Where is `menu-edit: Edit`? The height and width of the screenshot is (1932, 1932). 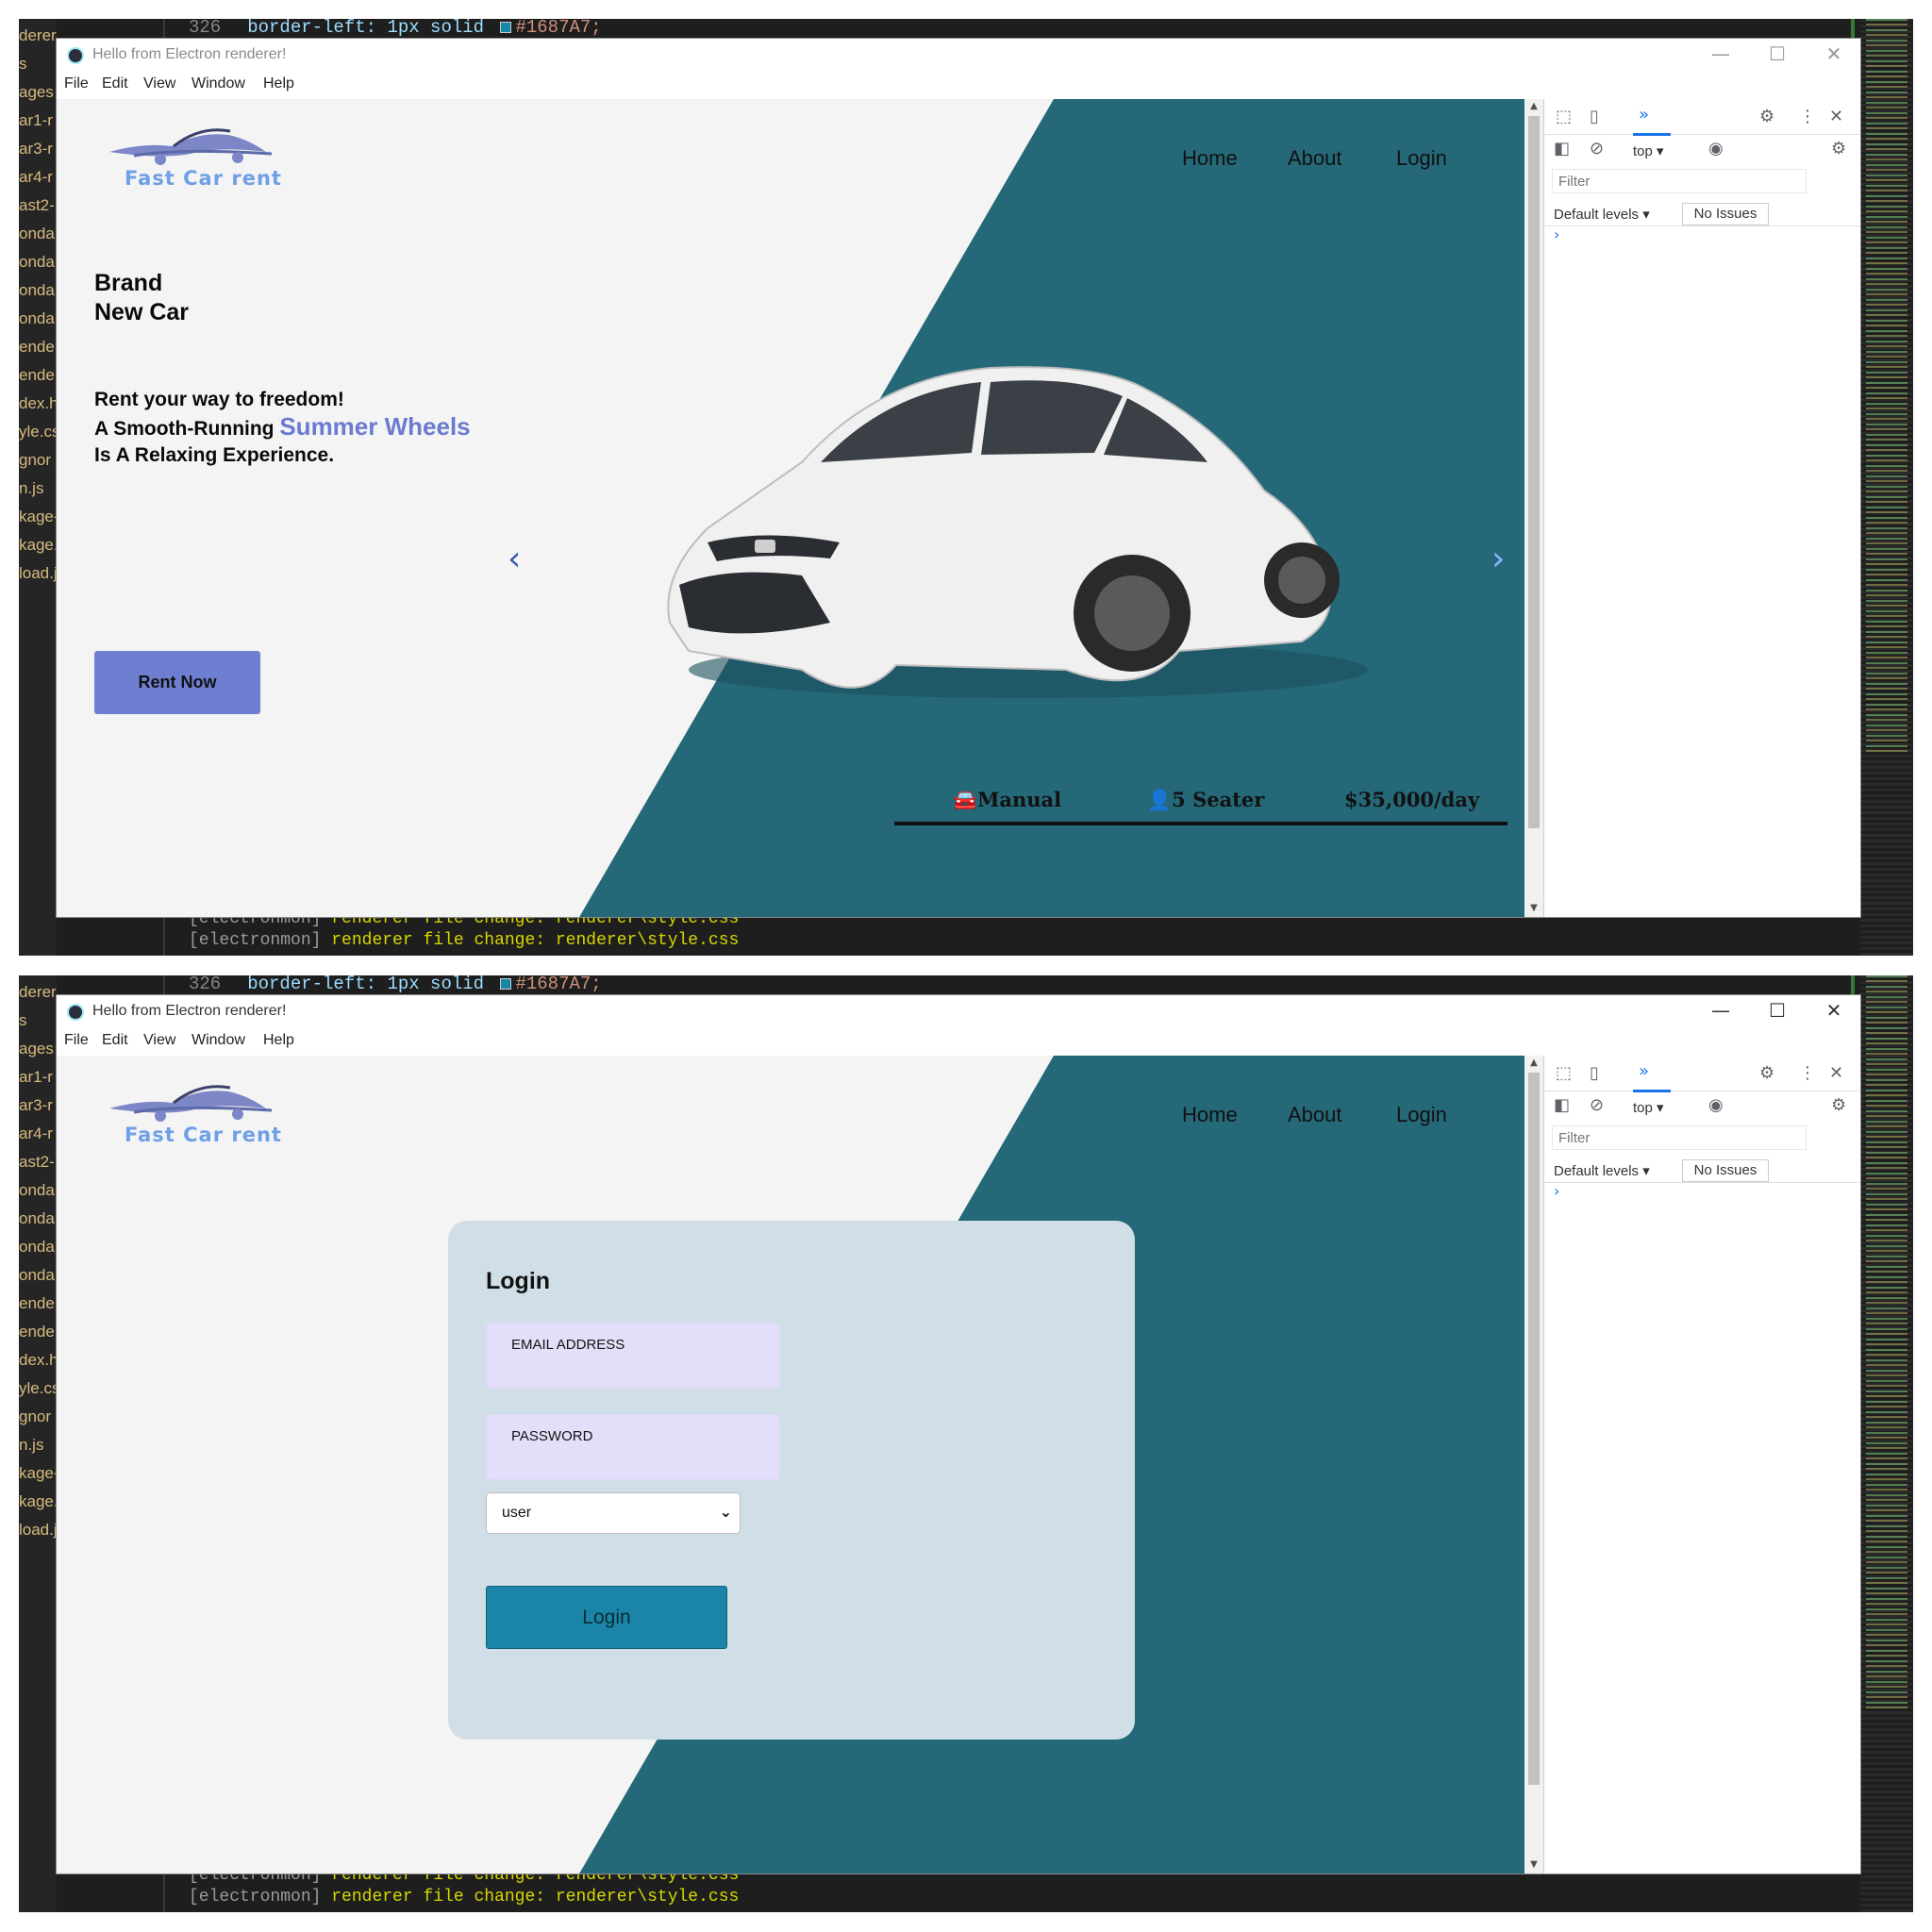
menu-edit: Edit is located at coordinates (115, 83).